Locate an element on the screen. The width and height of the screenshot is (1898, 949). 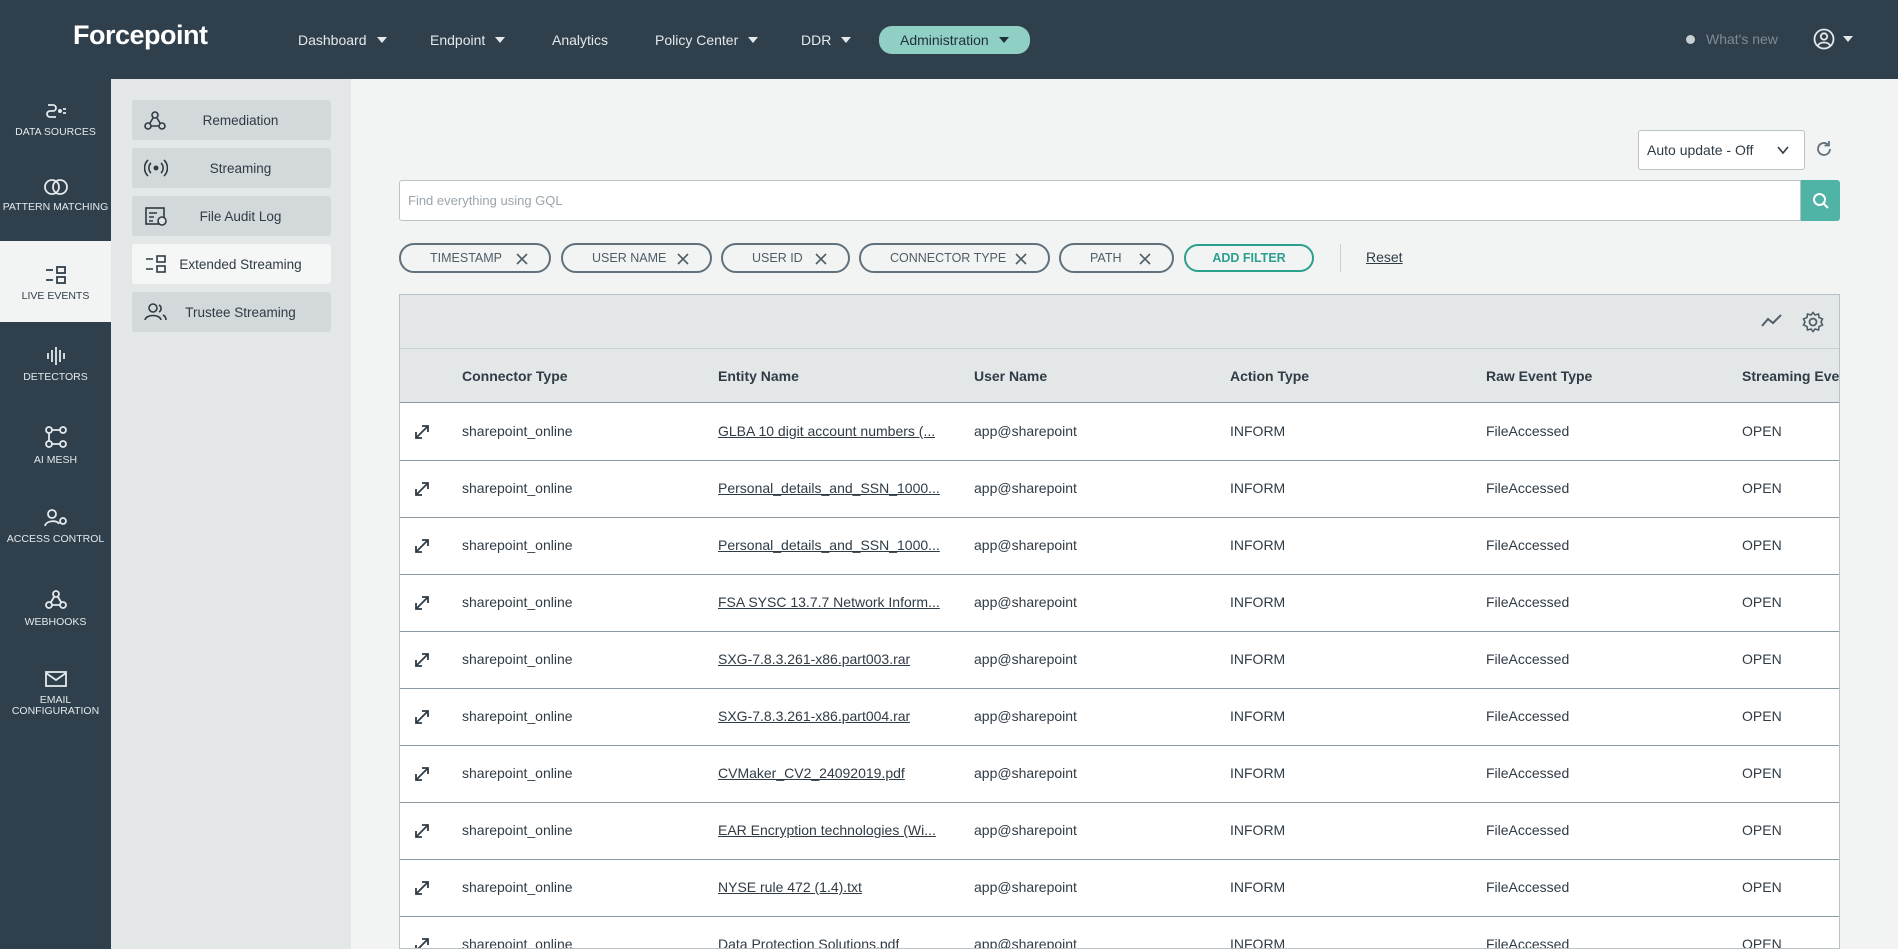
cell-entity-name: NYSE rule 472 (1.4).txt is located at coordinates (790, 887).